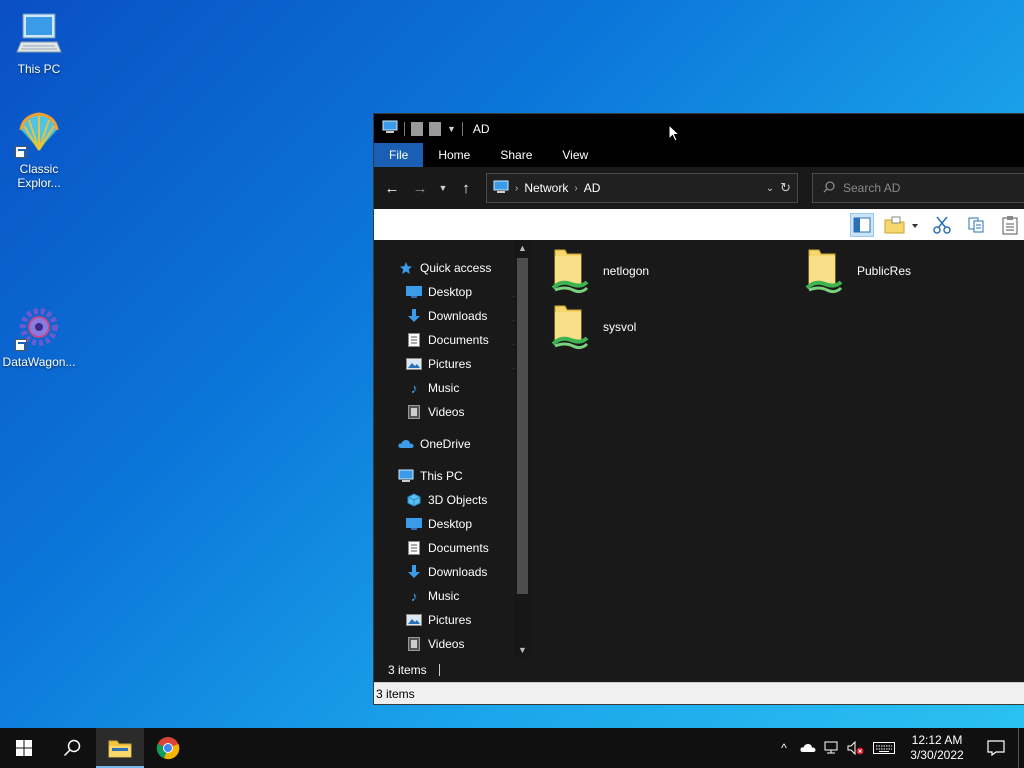 The width and height of the screenshot is (1024, 768). I want to click on taskbar: ^ 12:12 AM 3/30/2022, so click(512, 748).